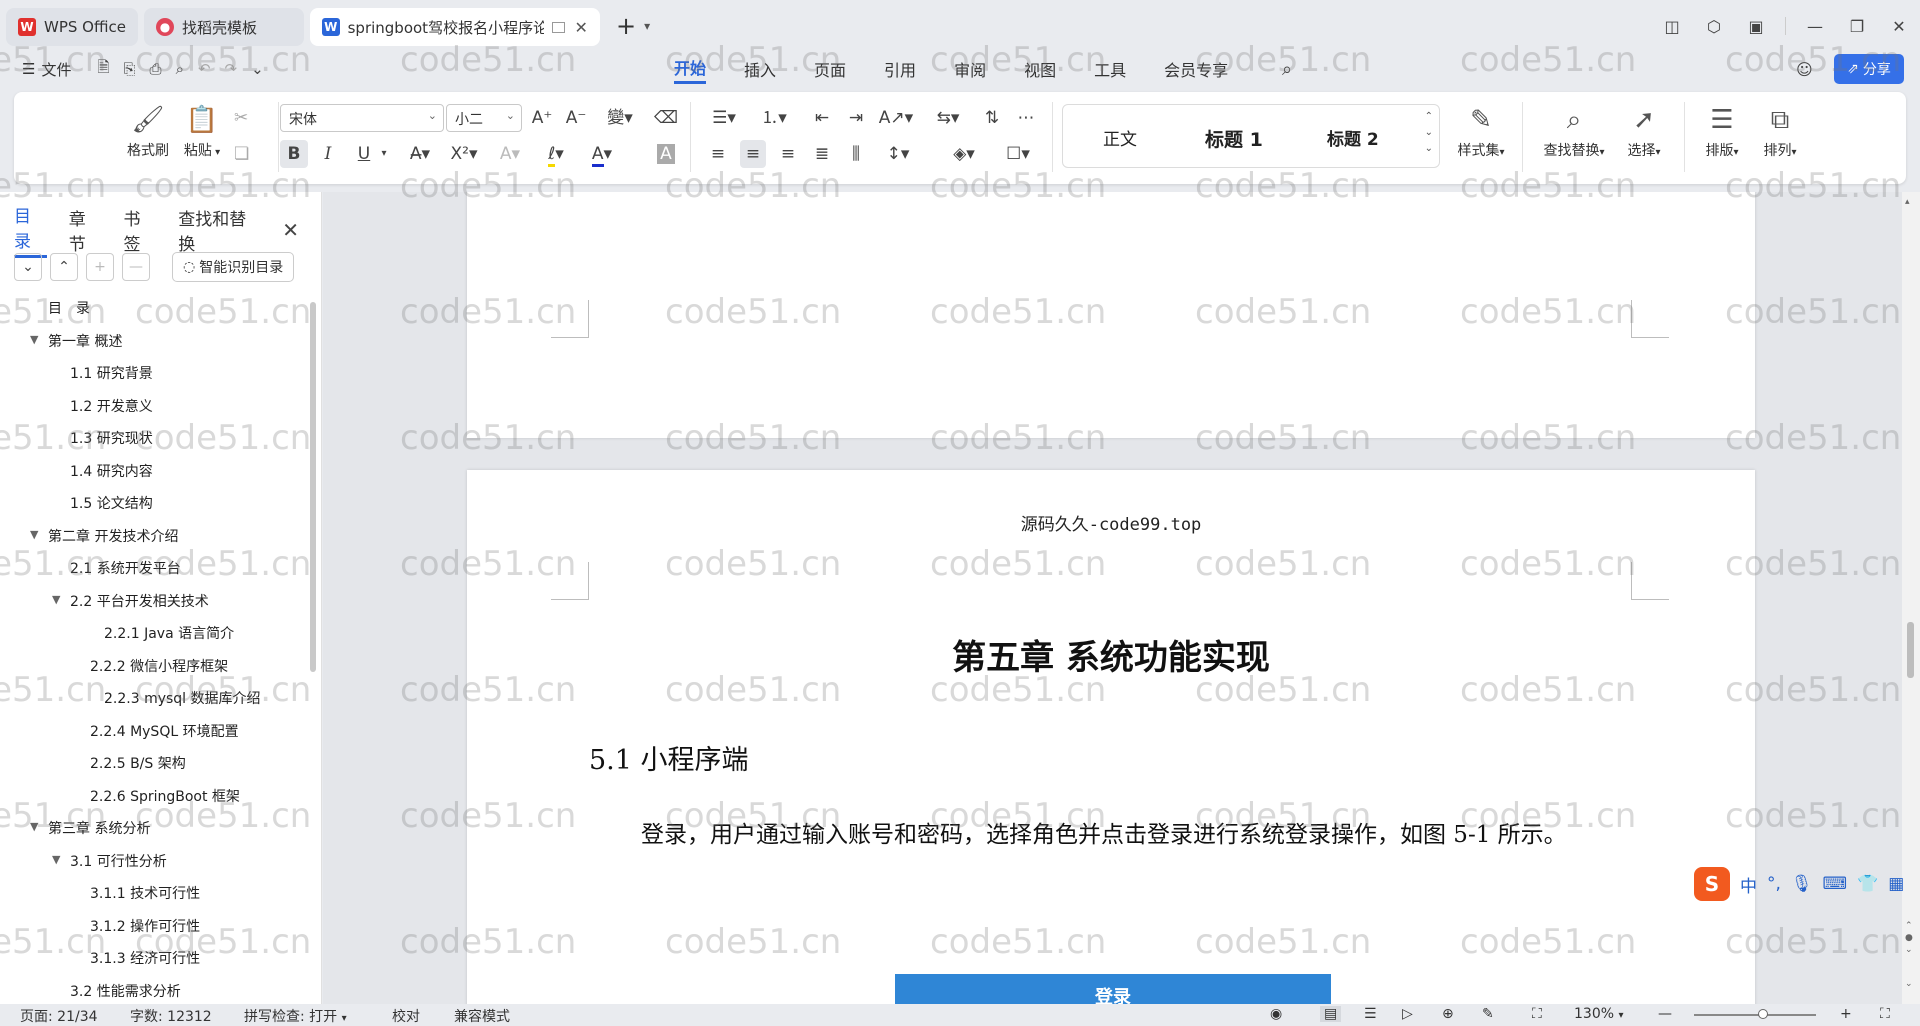  What do you see at coordinates (100, 267) in the screenshot?
I see `plus-icon: +` at bounding box center [100, 267].